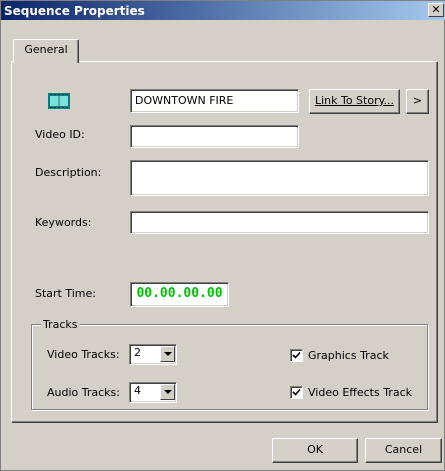  I want to click on audio-tracks-select: 4, so click(153, 392).